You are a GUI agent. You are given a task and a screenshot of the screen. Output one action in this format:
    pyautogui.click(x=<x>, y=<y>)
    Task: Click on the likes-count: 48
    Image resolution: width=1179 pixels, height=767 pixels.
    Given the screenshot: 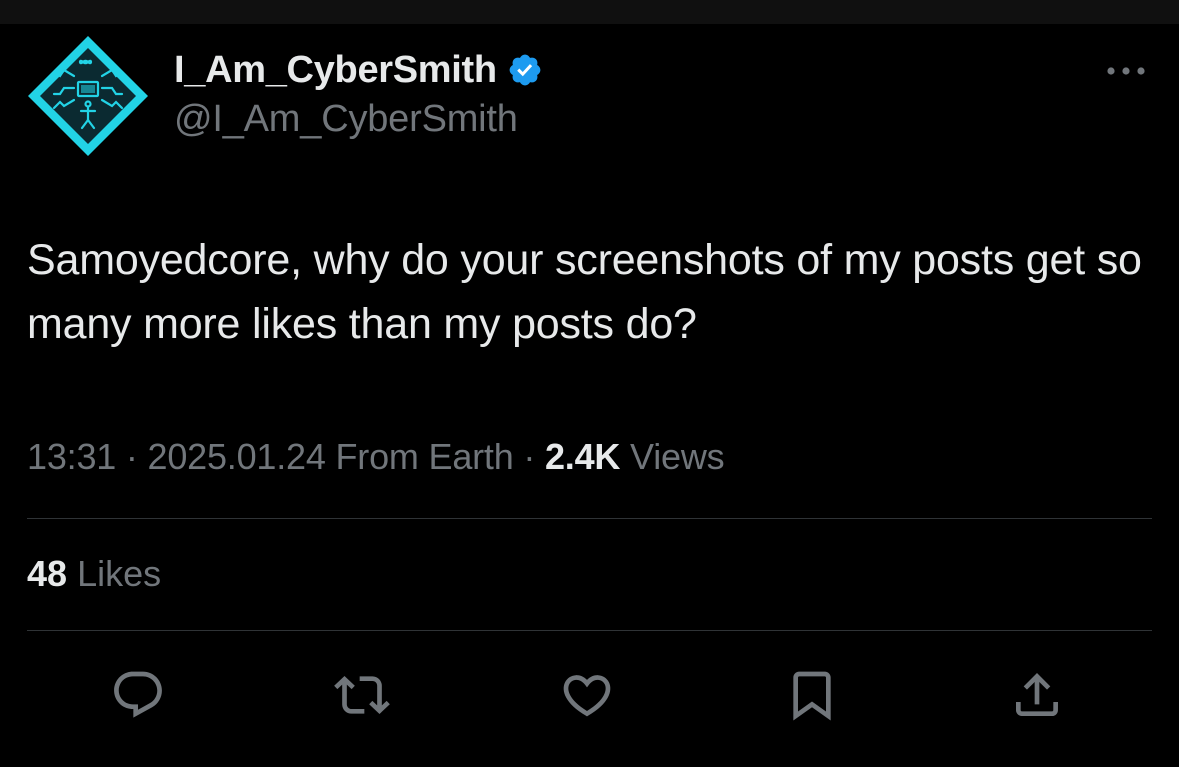 What is the action you would take?
    pyautogui.click(x=47, y=573)
    